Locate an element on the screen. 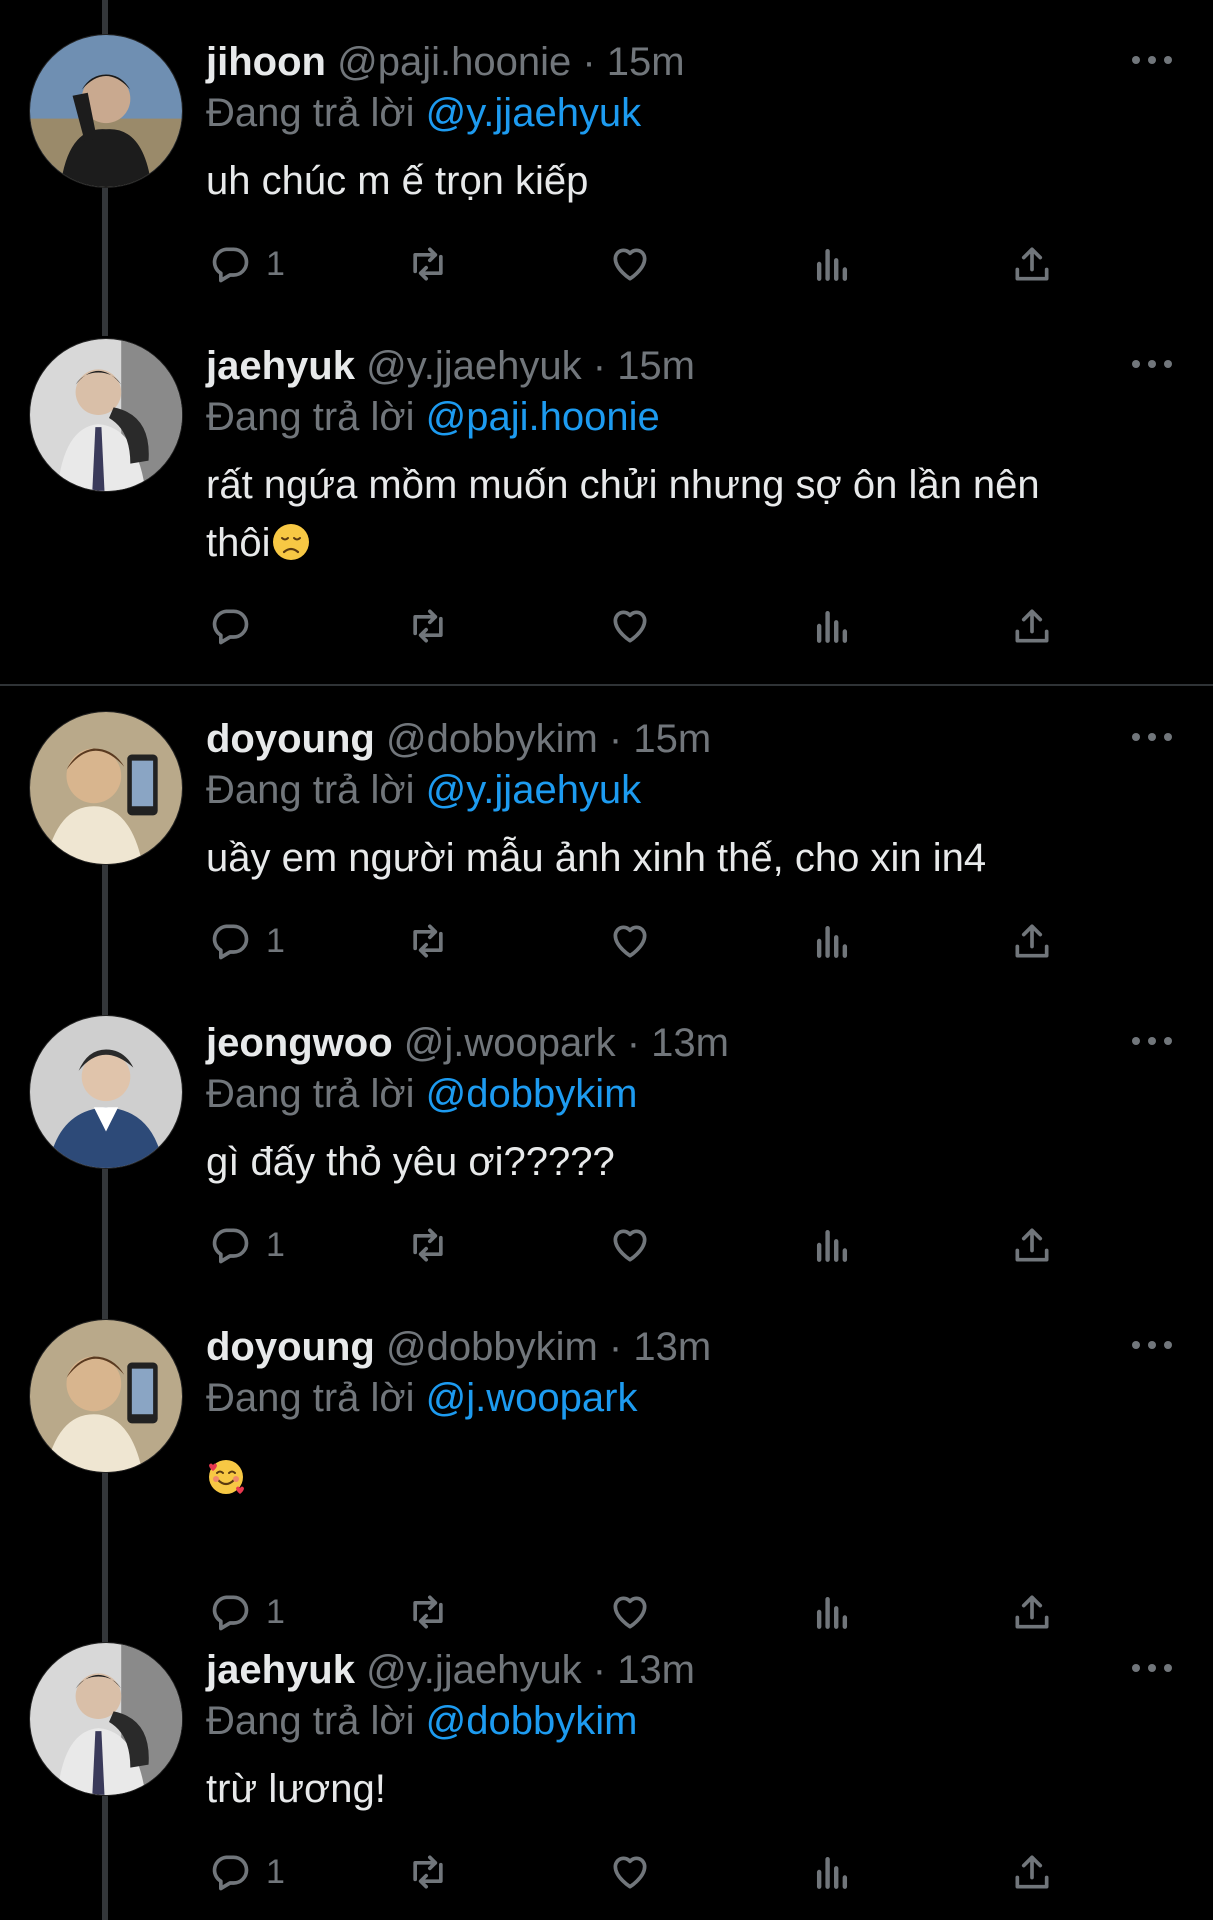 The image size is (1213, 1920). thread-divider is located at coordinates (606, 685).